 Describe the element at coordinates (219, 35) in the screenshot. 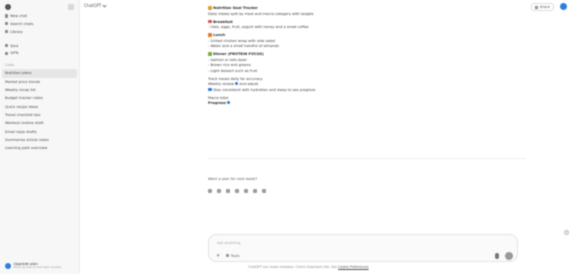

I see `message-text: Lunch` at that location.